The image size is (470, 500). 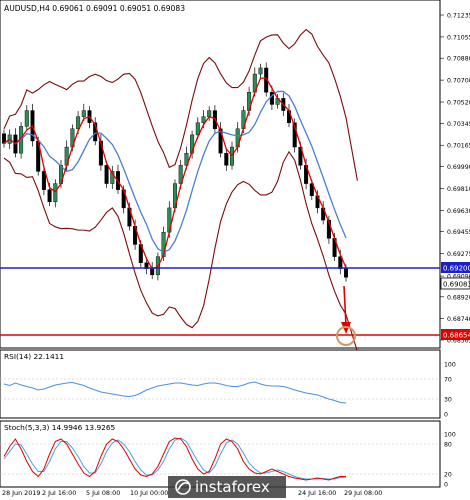 I want to click on stoch-tick-label: 0, so click(x=446, y=485).